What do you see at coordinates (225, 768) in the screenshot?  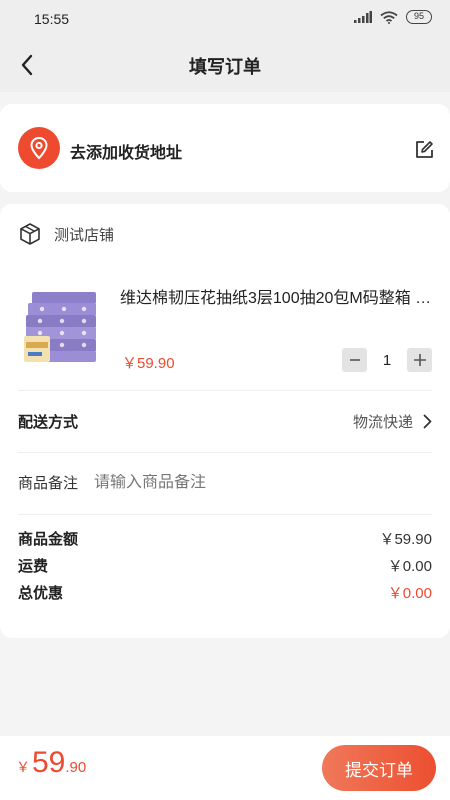 I see `bottom-bar: ￥ 59 .90 提交订单` at bounding box center [225, 768].